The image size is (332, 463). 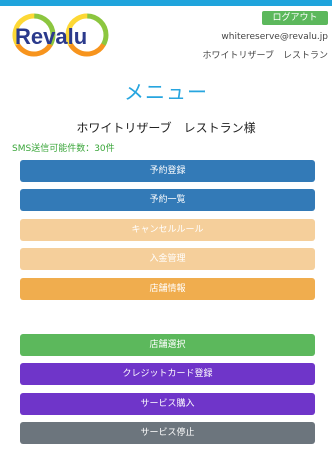 What do you see at coordinates (166, 128) in the screenshot?
I see `restaurant-greeting: ホワイトリザーブ レストラン様` at bounding box center [166, 128].